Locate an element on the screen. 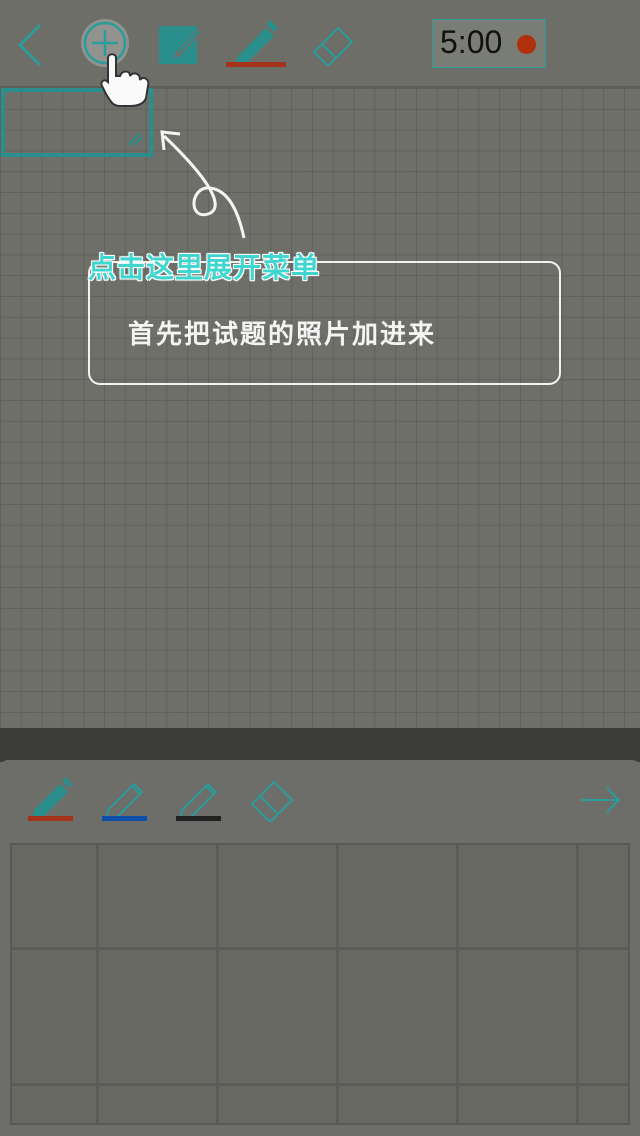 Image resolution: width=640 pixels, height=1136 pixels. tutorial-message: 首先把试题的照片加进来 is located at coordinates (282, 335).